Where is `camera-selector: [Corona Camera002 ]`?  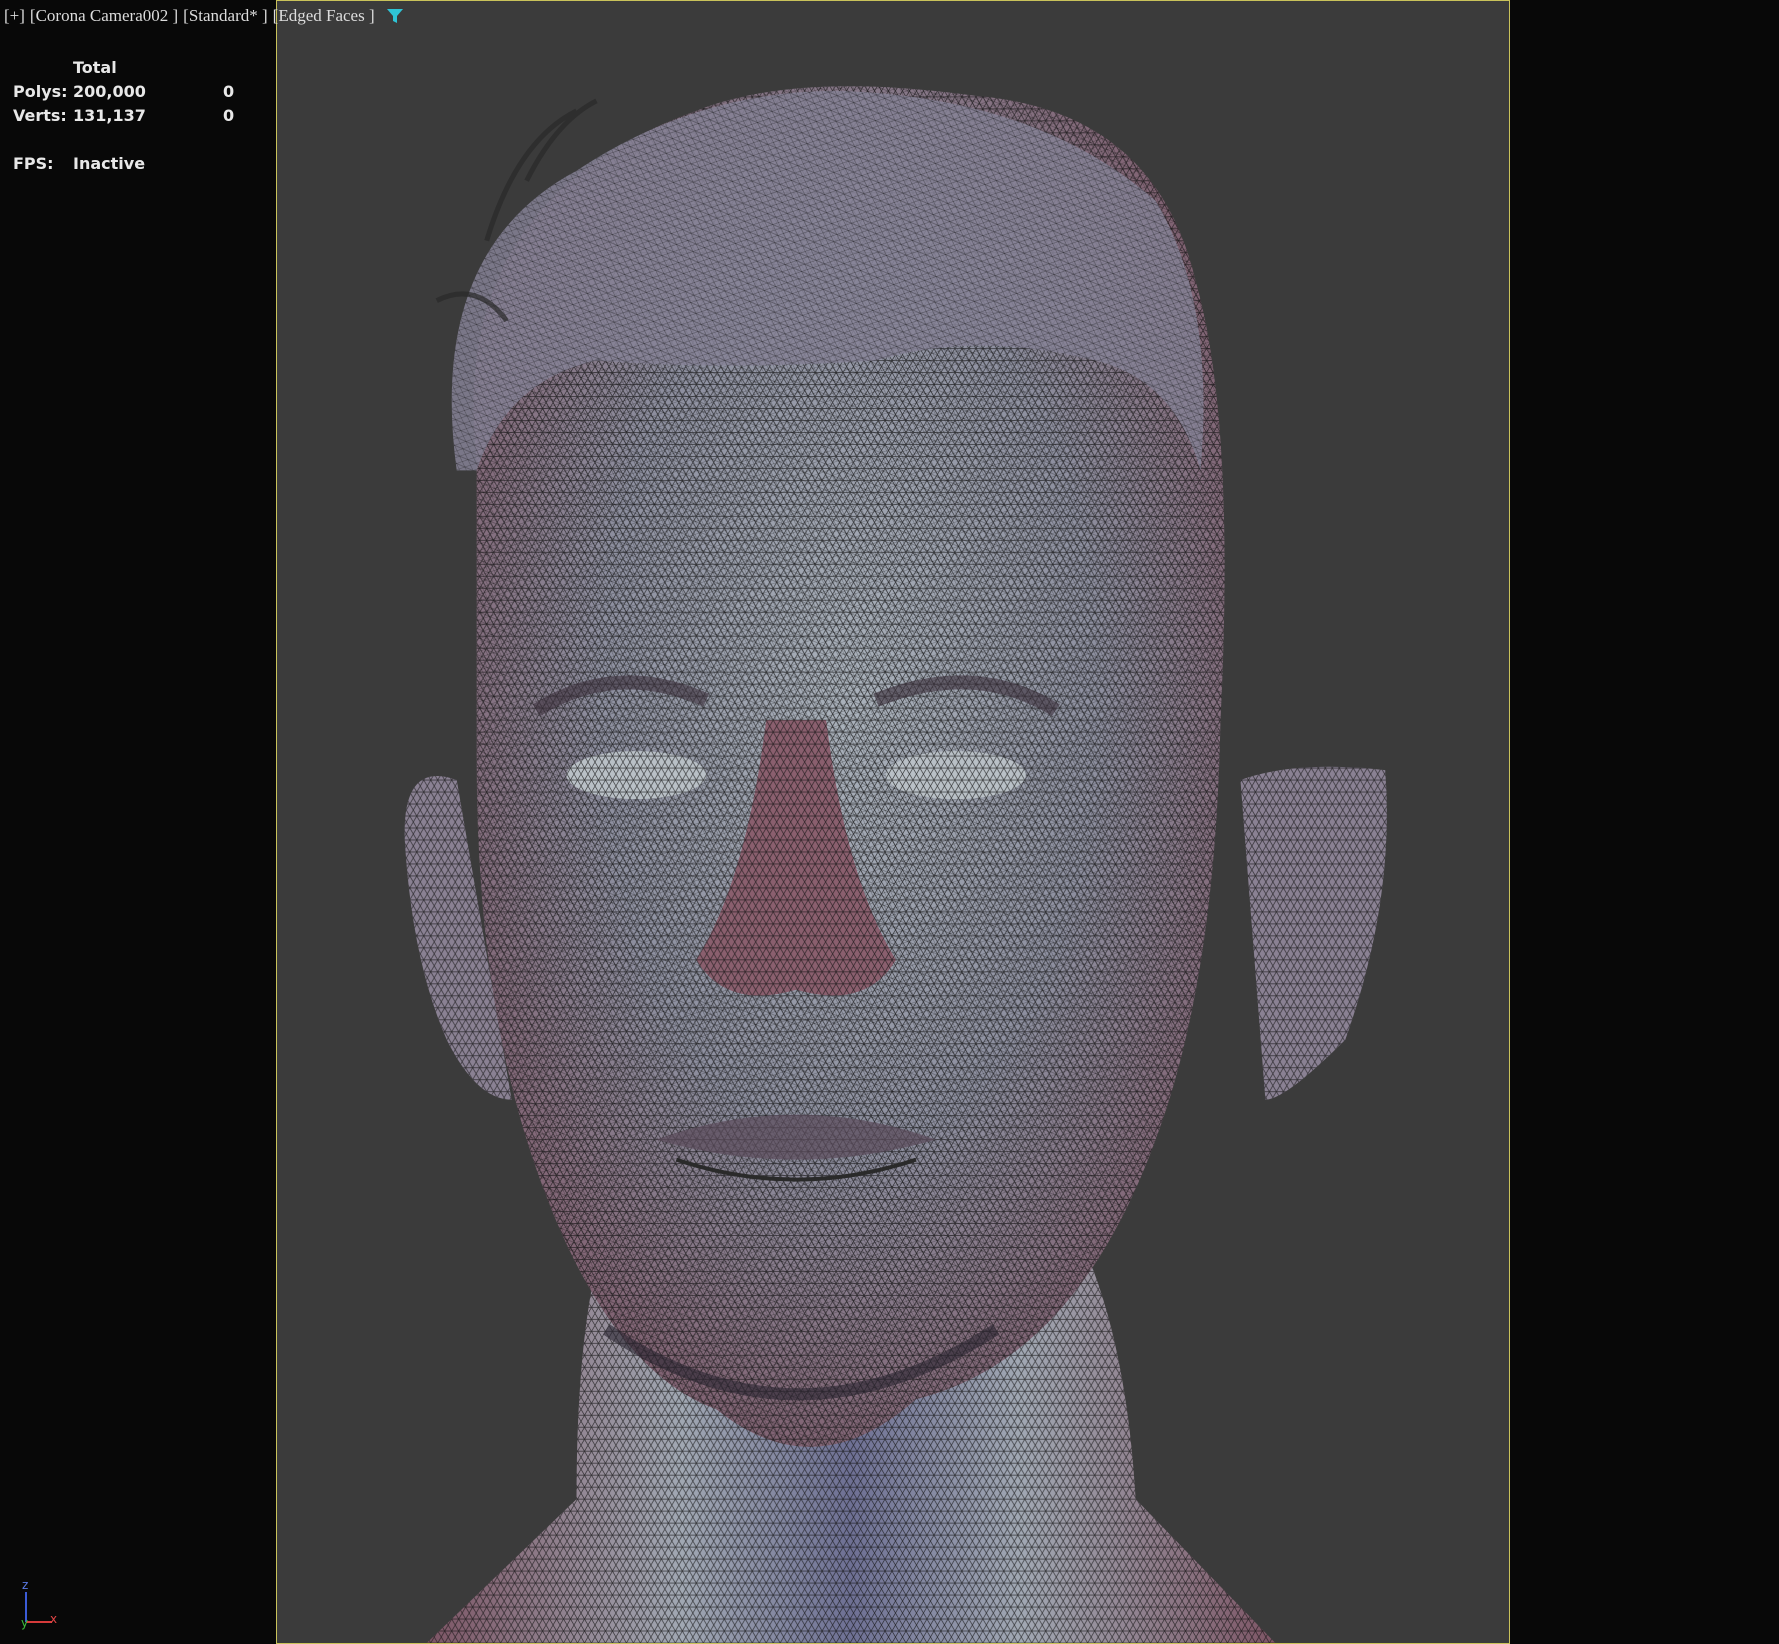
camera-selector: [Corona Camera002 ] is located at coordinates (104, 16).